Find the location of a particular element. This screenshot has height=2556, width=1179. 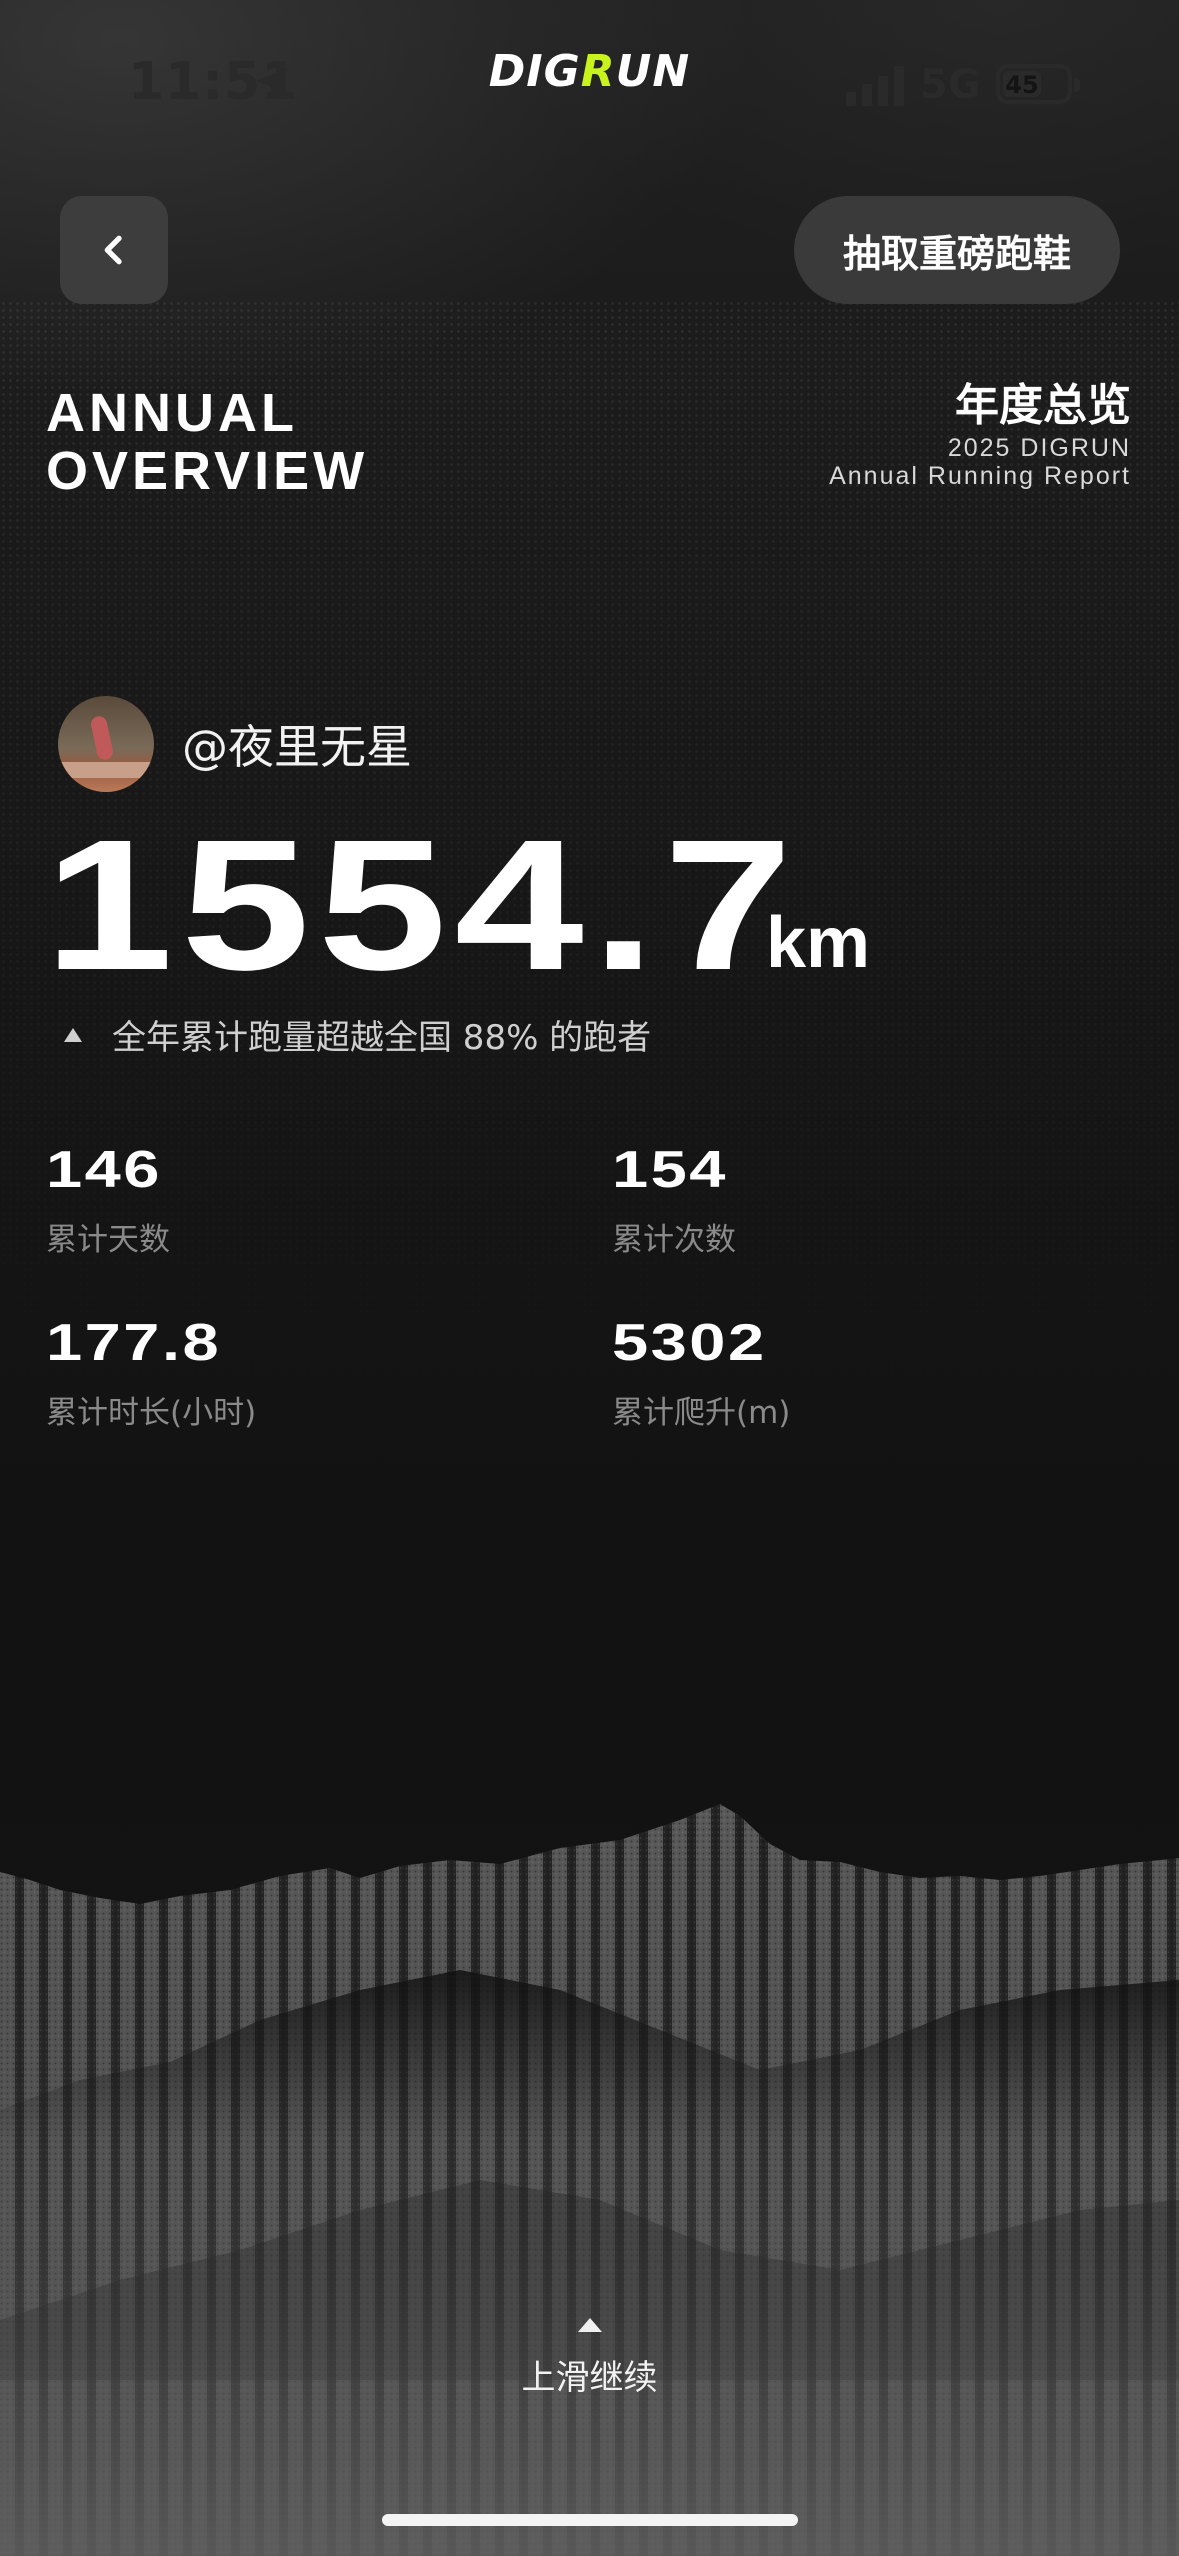

stat-value: 154 is located at coordinates (670, 1170).